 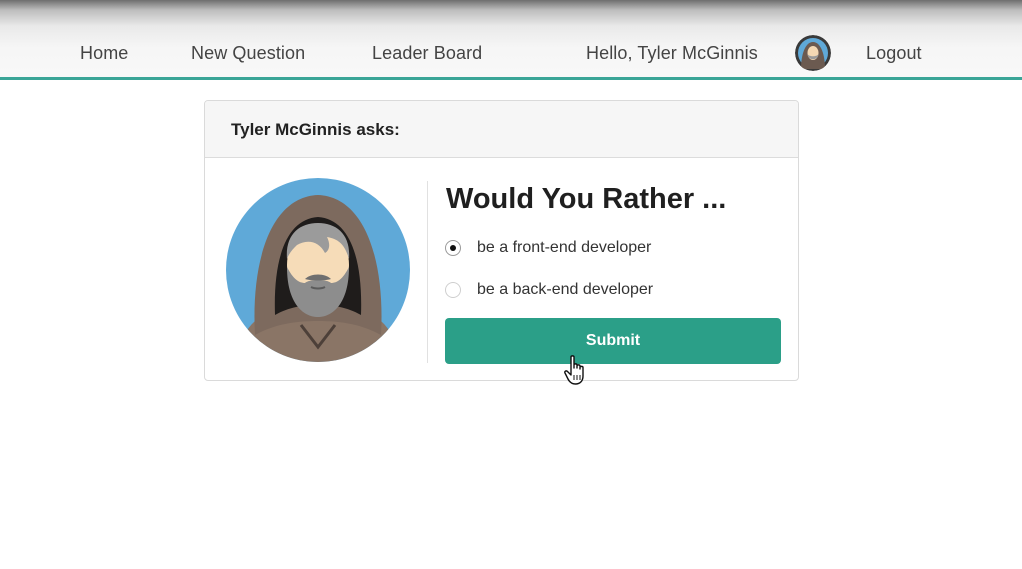 What do you see at coordinates (672, 53) in the screenshot?
I see `user-greeting: Hello, Tyler McGinnis` at bounding box center [672, 53].